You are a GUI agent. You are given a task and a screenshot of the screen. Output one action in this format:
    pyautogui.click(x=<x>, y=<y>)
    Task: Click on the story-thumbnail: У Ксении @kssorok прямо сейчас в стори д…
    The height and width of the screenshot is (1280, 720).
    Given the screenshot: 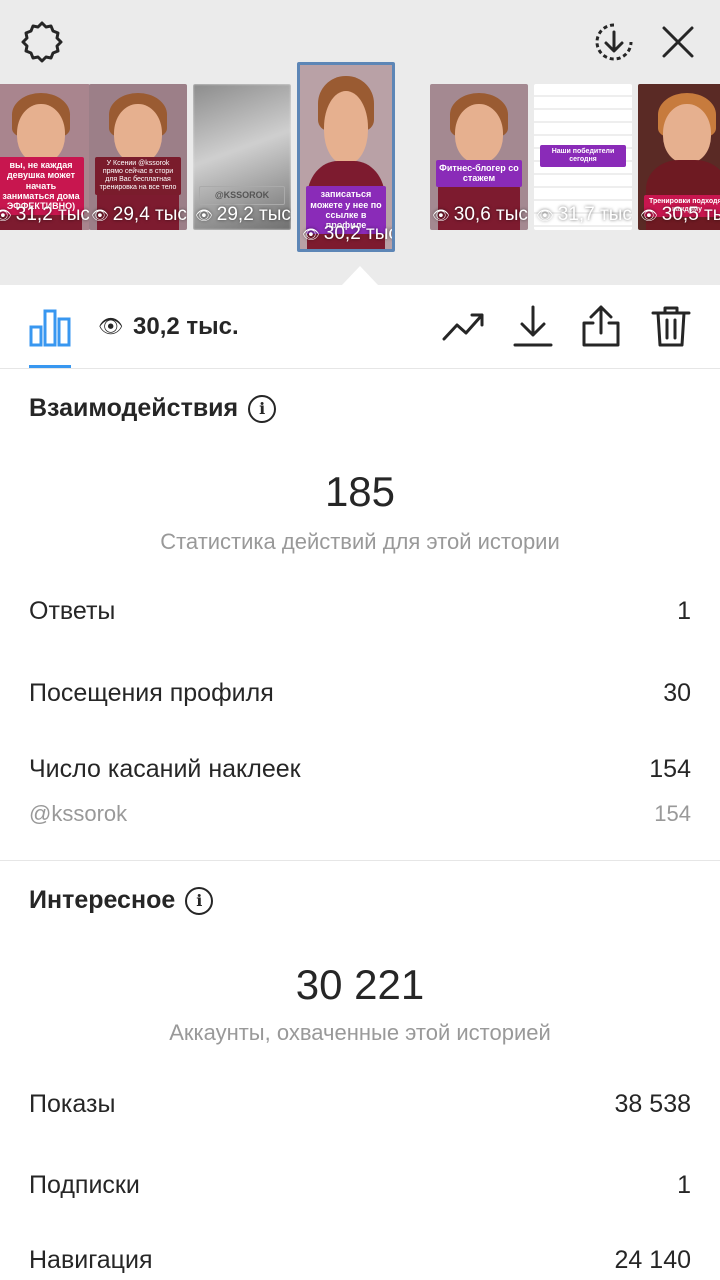 What is the action you would take?
    pyautogui.click(x=138, y=157)
    